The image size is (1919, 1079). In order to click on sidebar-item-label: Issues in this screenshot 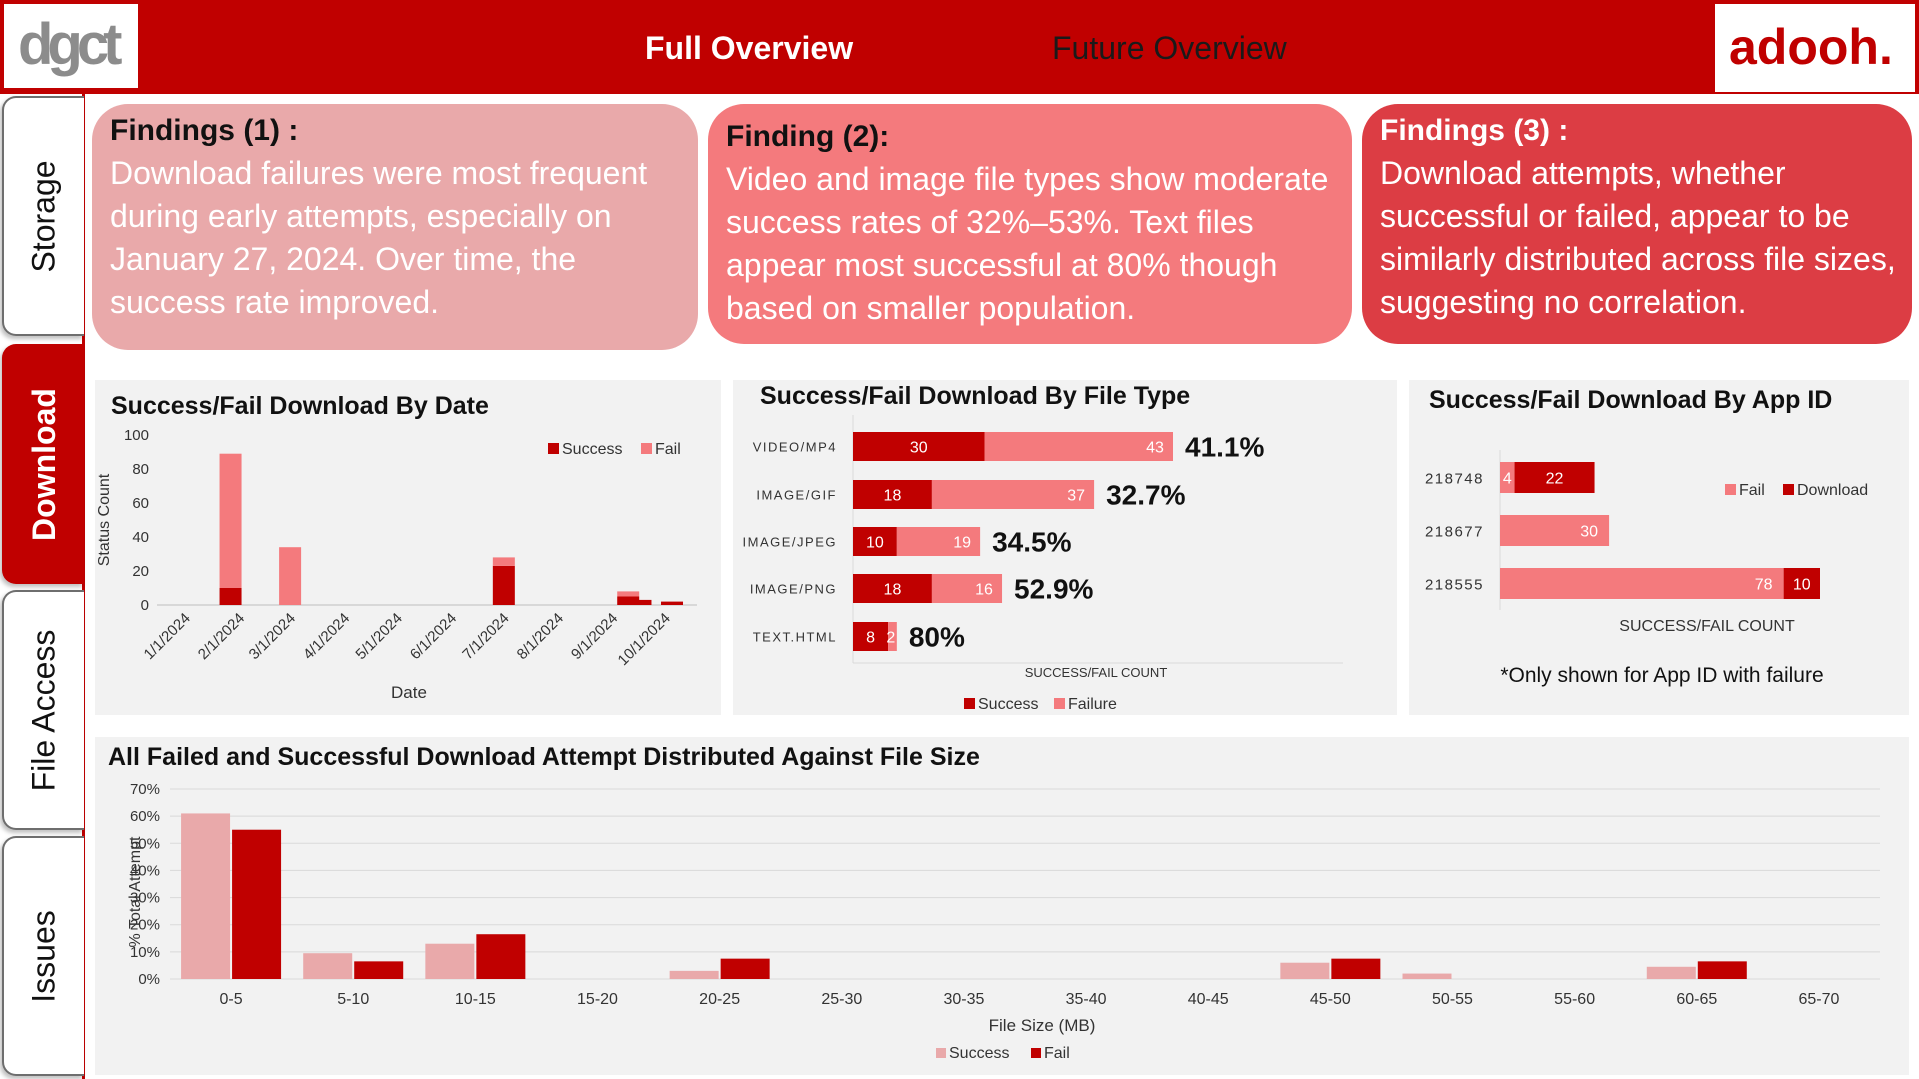, I will do `click(43, 956)`.